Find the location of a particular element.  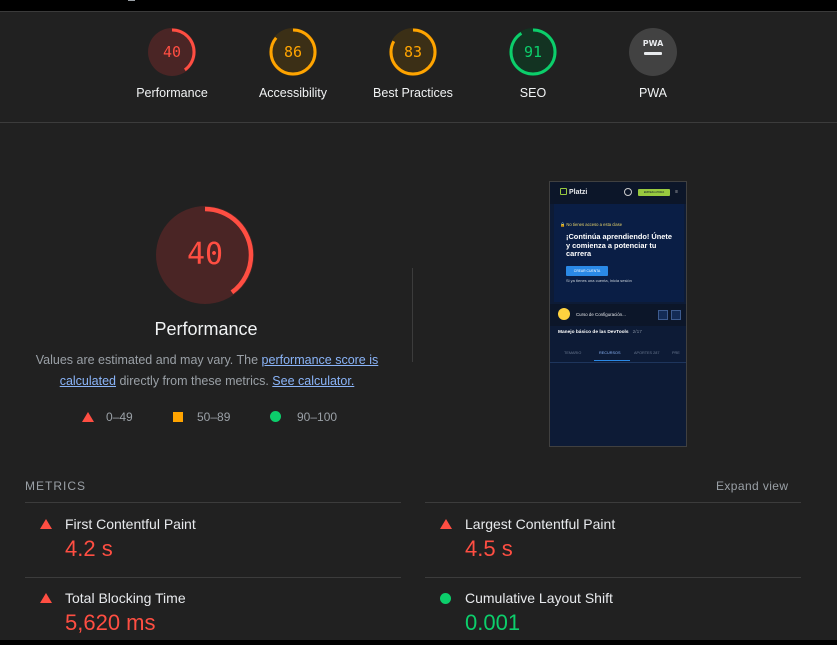

gauge-score: 40 is located at coordinates (172, 52).